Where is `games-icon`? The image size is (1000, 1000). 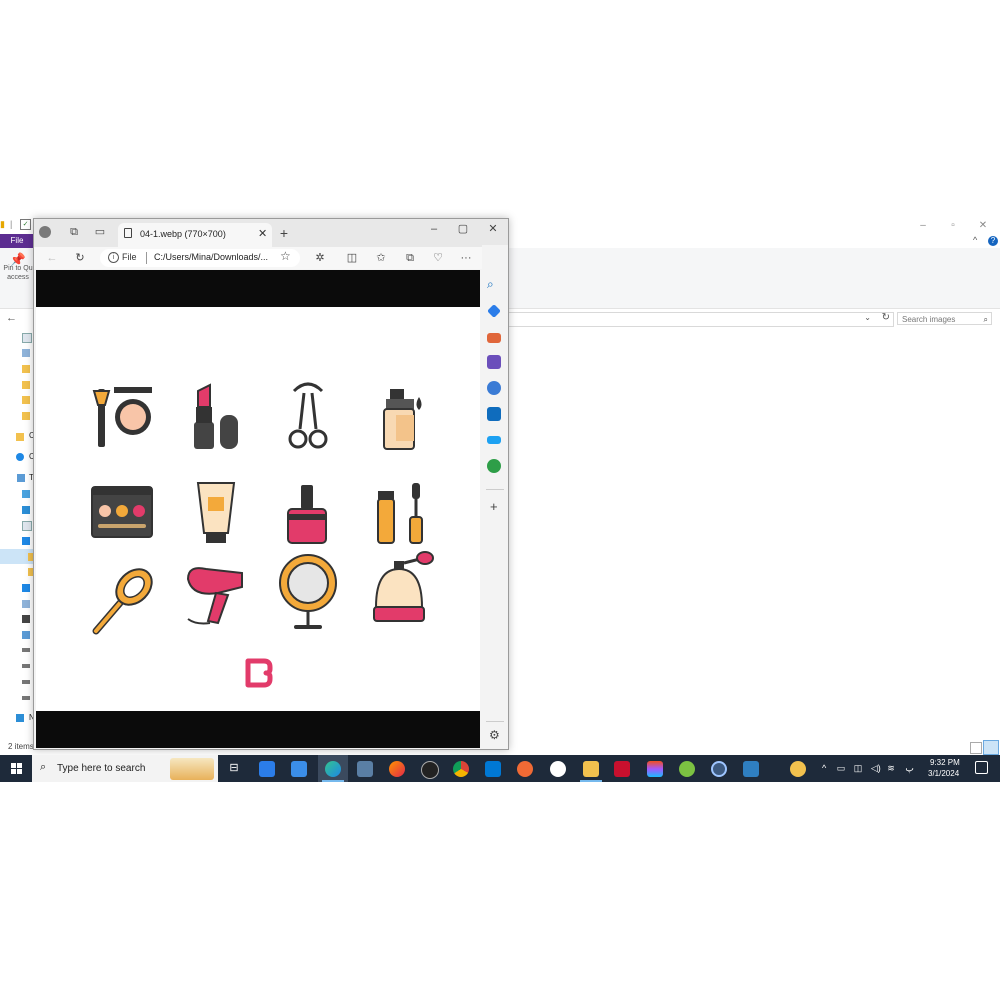
games-icon is located at coordinates (494, 362).